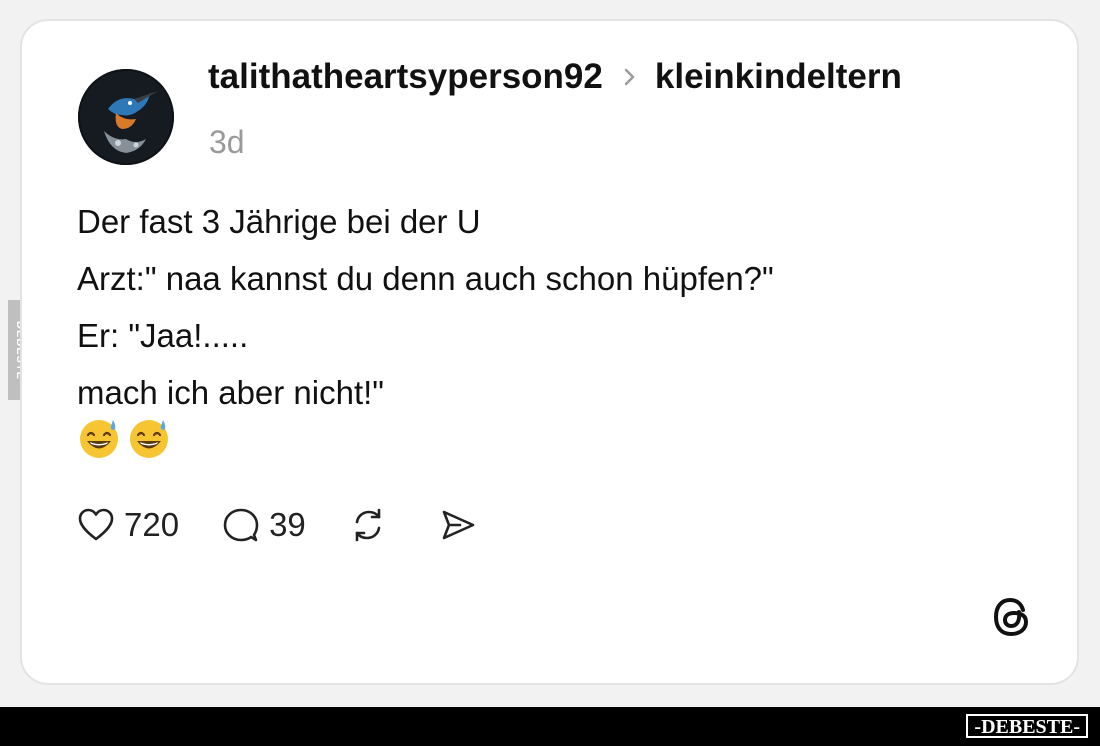  I want to click on repost-button, so click(372, 525).